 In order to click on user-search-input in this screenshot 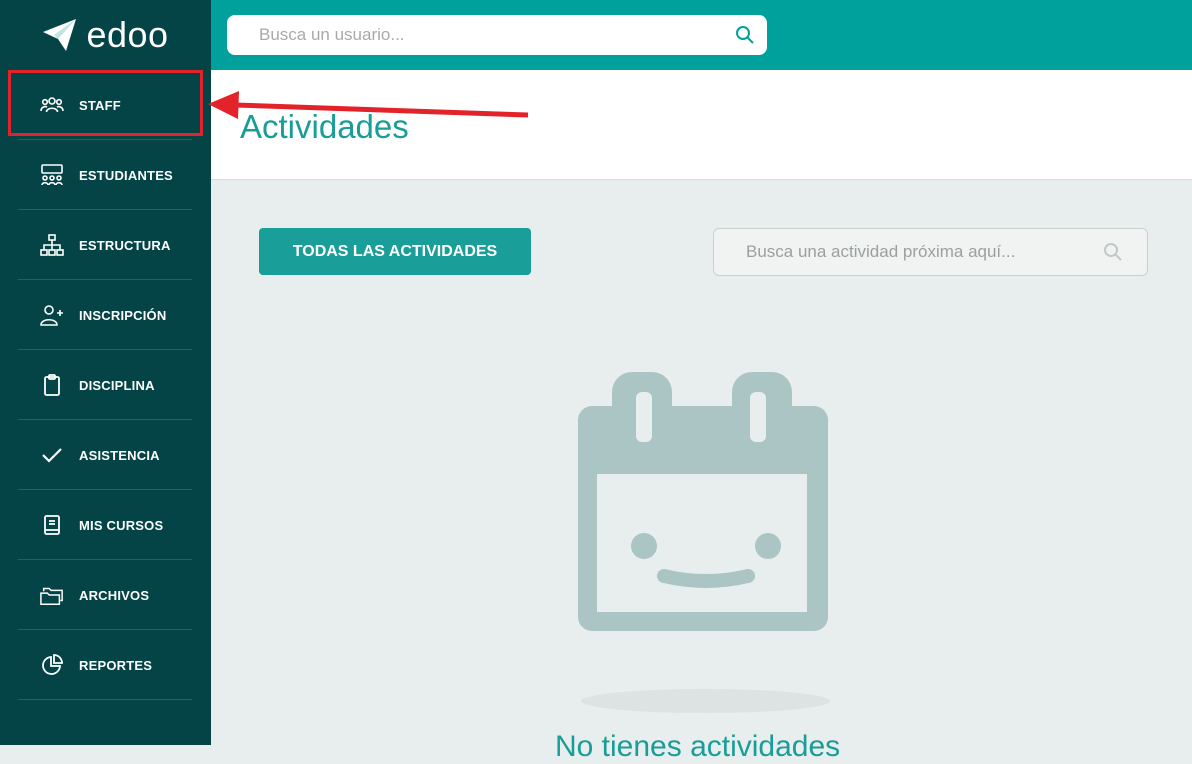, I will do `click(496, 35)`.